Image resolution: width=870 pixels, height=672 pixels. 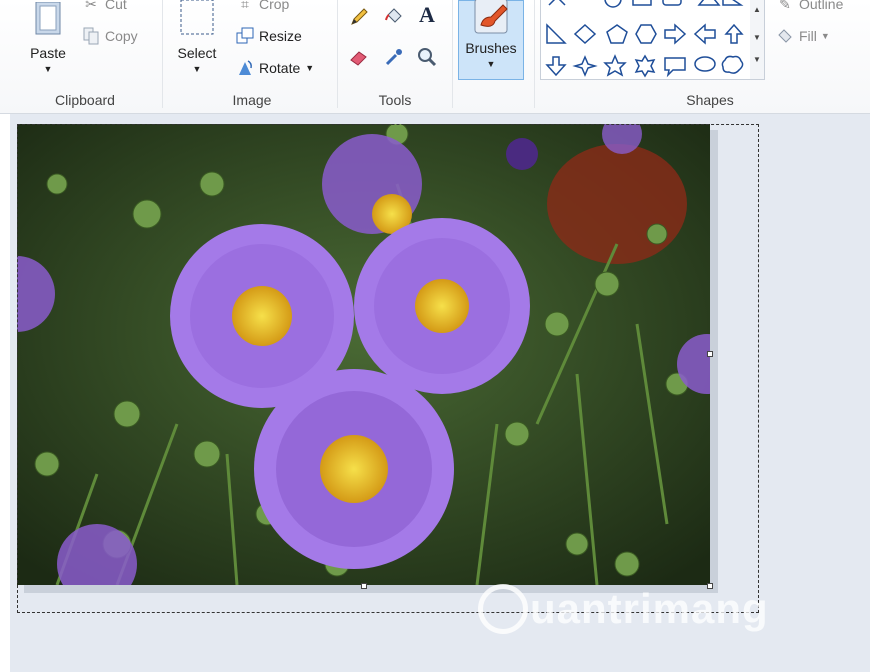 What do you see at coordinates (48, 18) in the screenshot?
I see `paste-icon` at bounding box center [48, 18].